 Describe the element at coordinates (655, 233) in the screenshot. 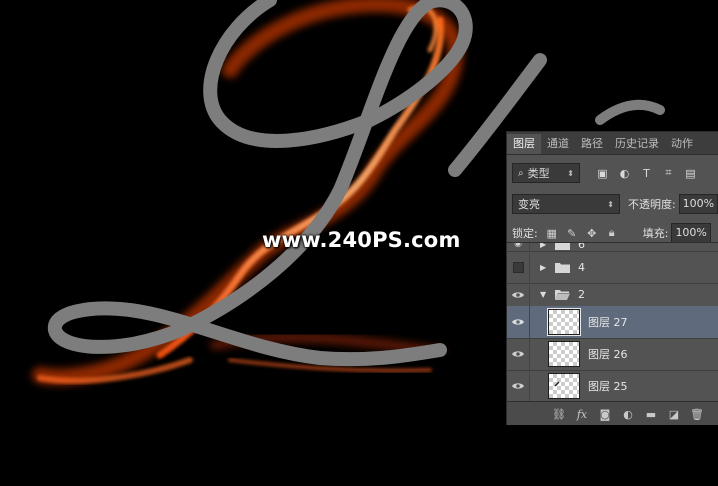

I see `fill-label: 填充:` at that location.